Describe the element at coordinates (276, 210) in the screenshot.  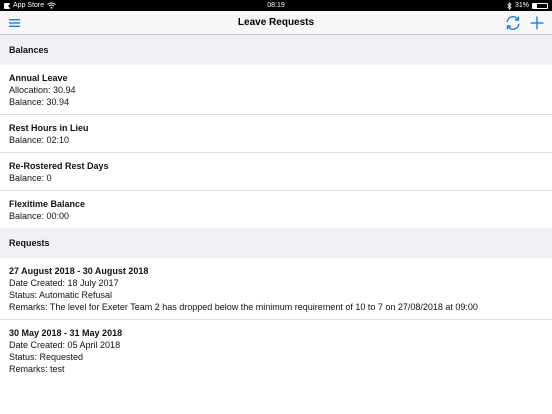
I see `balance-flexitime: Flexitime Balance Balance: 00:00` at that location.